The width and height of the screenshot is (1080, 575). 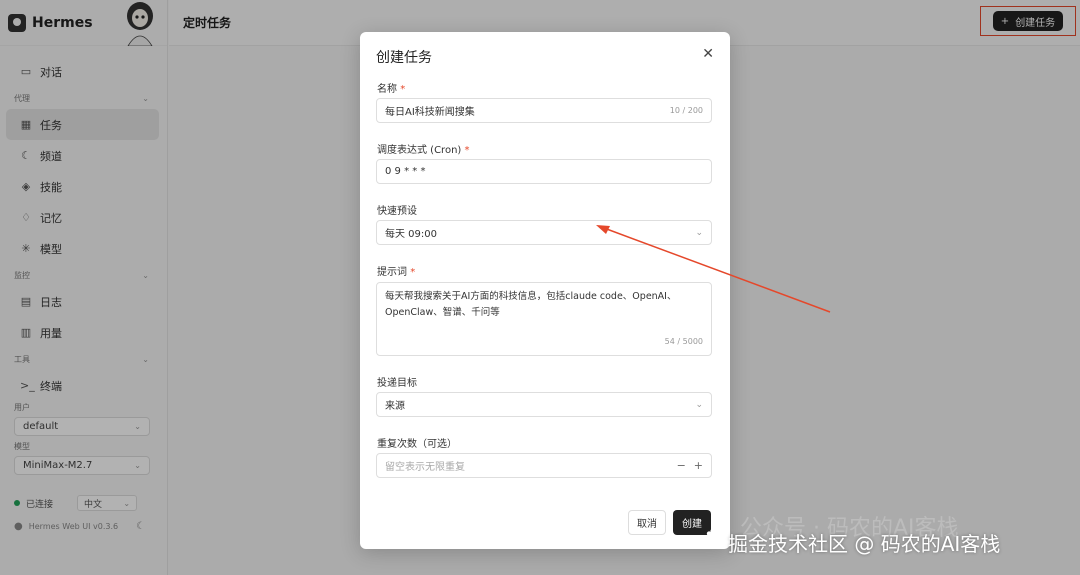 I want to click on name-counter: 10 / 200, so click(x=686, y=110).